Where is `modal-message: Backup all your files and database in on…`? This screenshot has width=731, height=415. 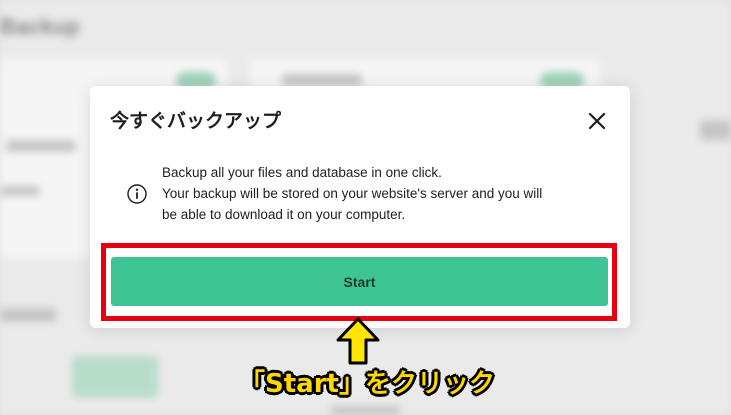 modal-message: Backup all your files and database in on… is located at coordinates (366, 193).